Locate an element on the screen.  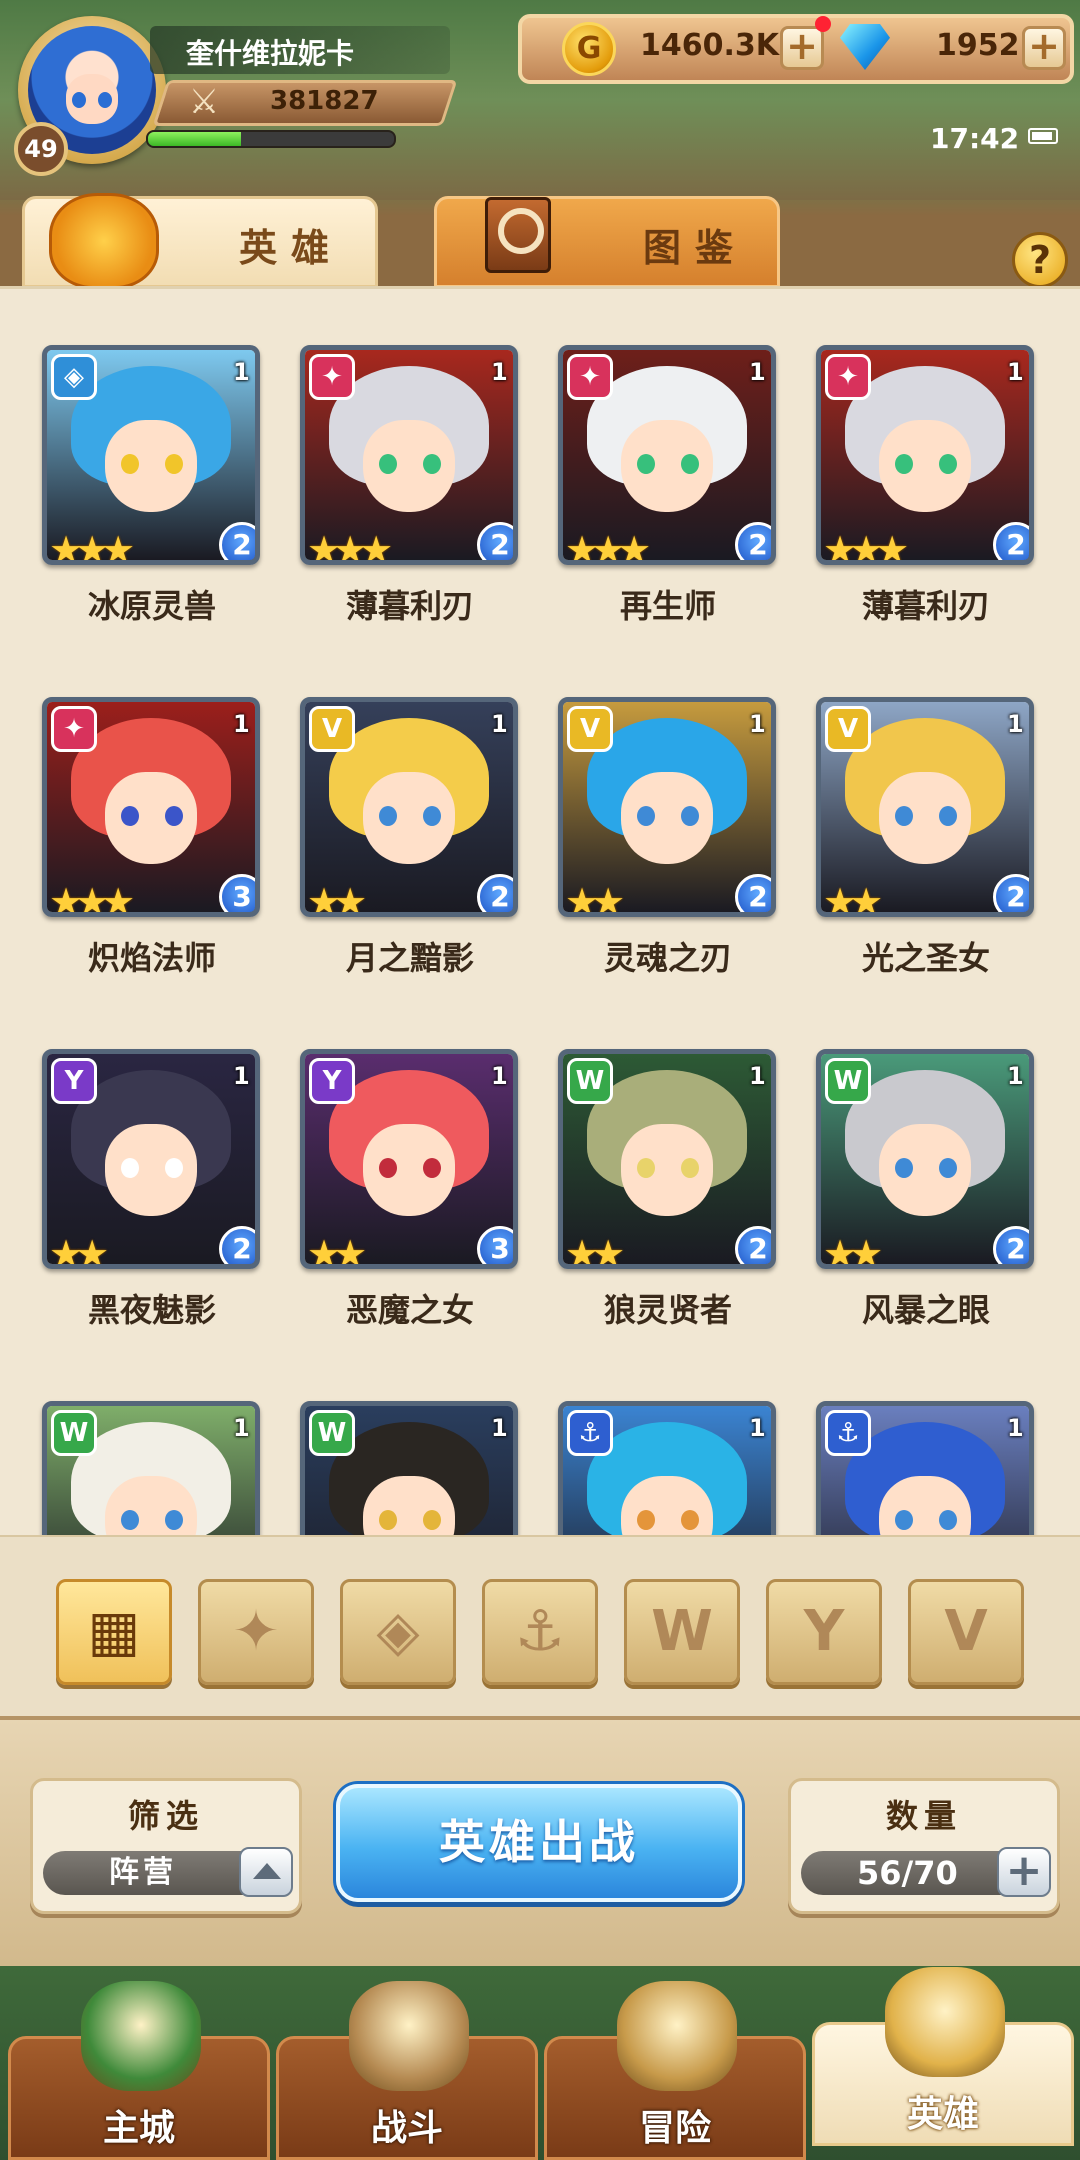
hero-card: ◈ 1 ★★★ 2 冰原灵兽 is located at coordinates (152, 525).